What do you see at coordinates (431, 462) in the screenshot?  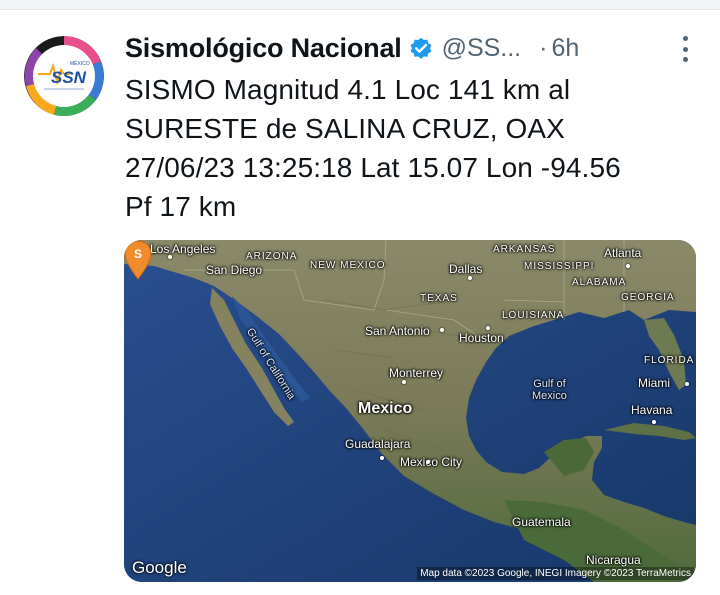 I see `label-mexico-city: Mexico City` at bounding box center [431, 462].